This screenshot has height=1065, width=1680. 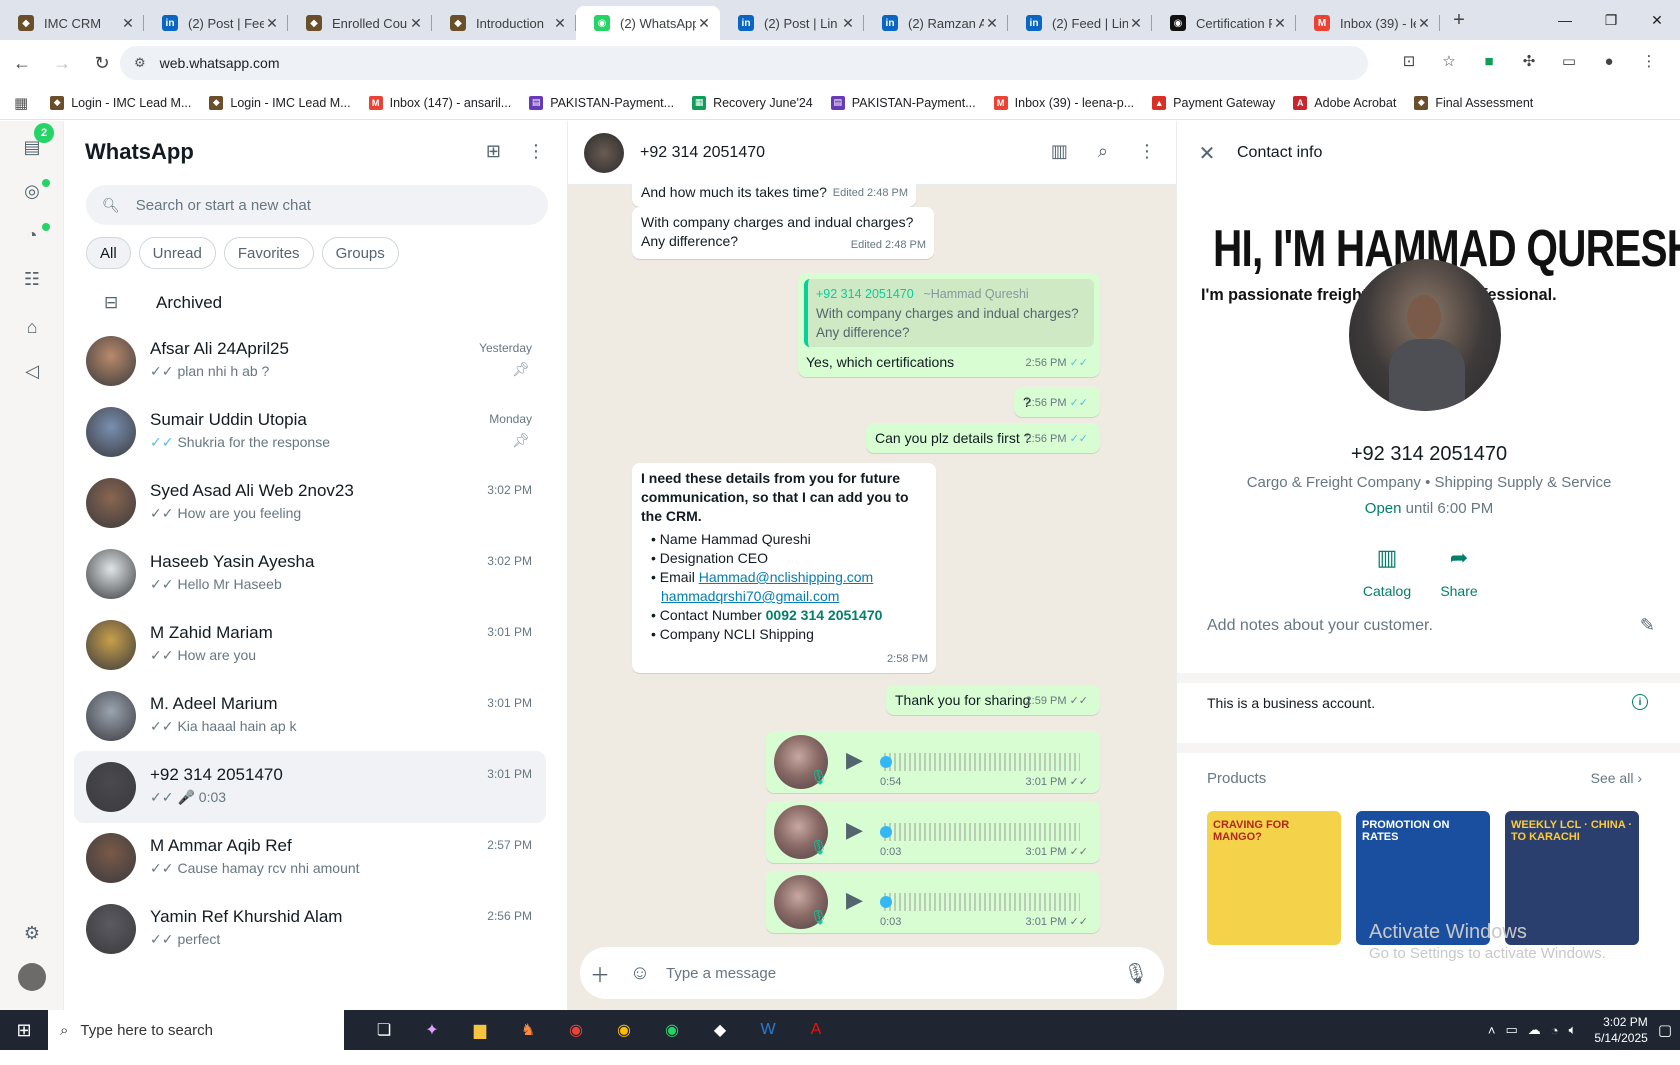 What do you see at coordinates (1409, 61) in the screenshot?
I see `install-app-icon: ⊡` at bounding box center [1409, 61].